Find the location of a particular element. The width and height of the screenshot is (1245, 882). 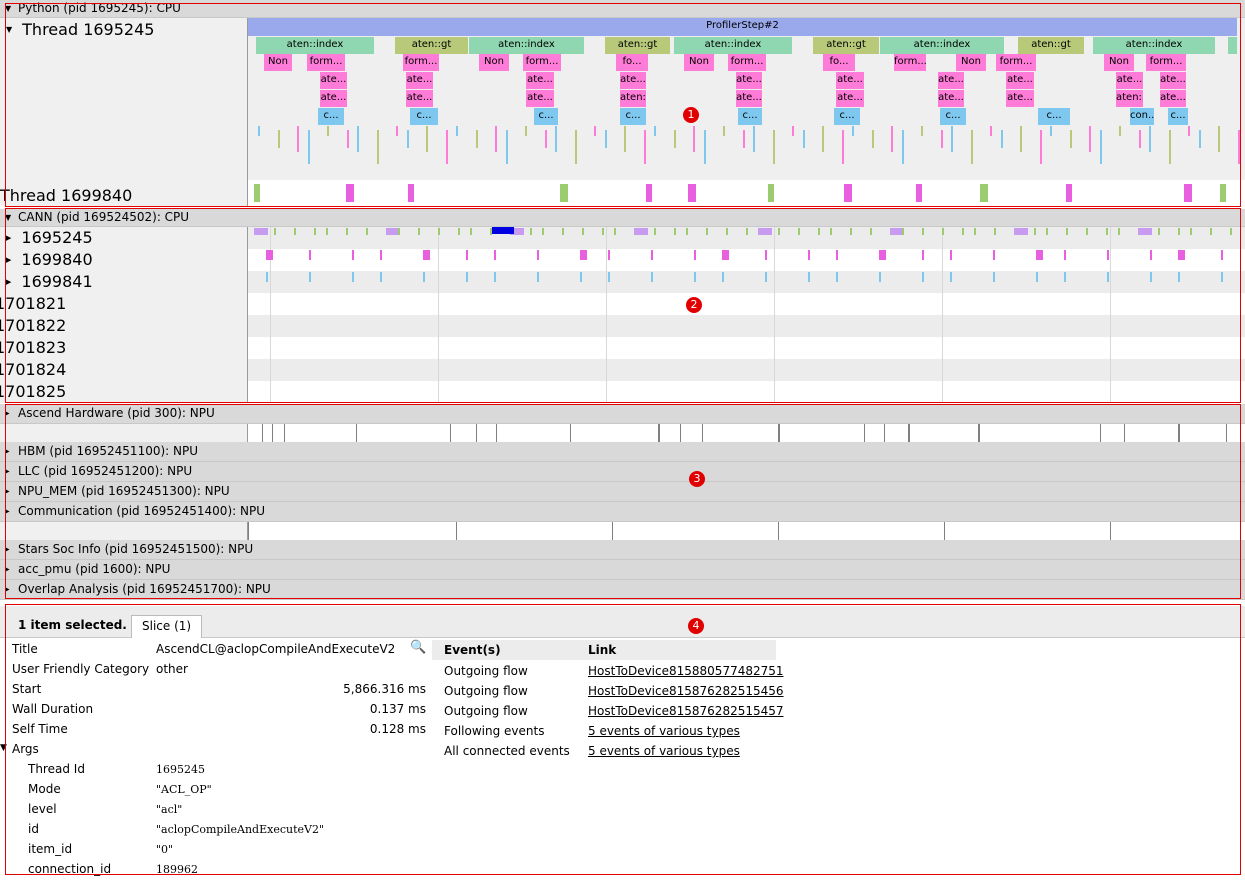

process-header-npu: ▶ LLC (pid 16952451200): NPU is located at coordinates (622, 472).